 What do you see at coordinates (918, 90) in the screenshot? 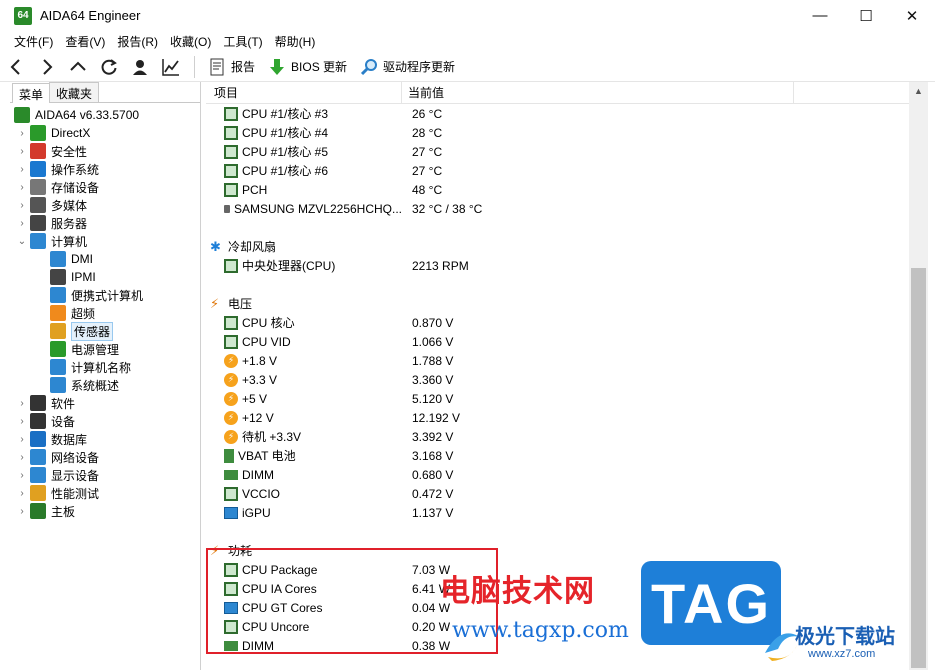
I see `scroll-up-icon: ▲` at bounding box center [918, 90].